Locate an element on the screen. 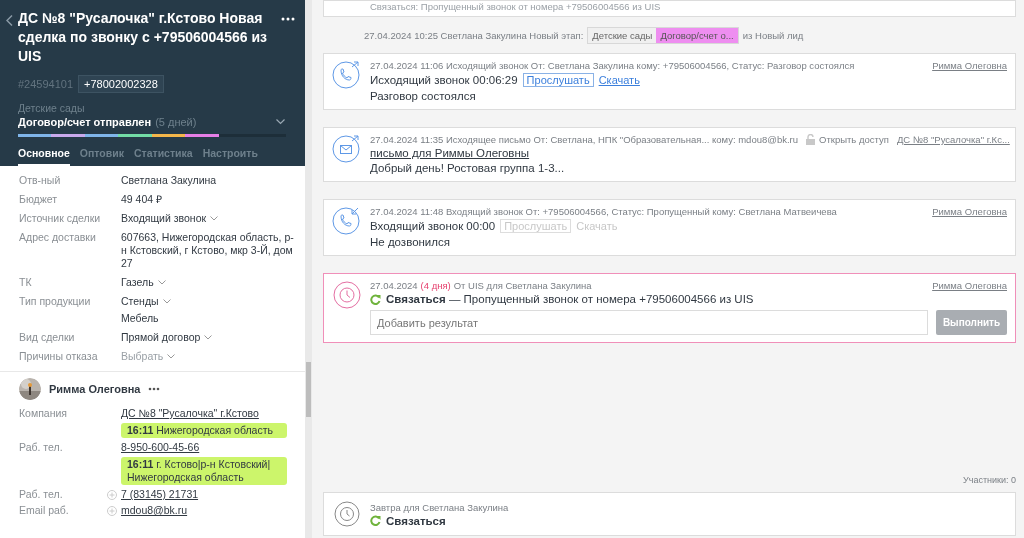 The width and height of the screenshot is (1024, 538). deal-id: #24594101 is located at coordinates (46, 84).